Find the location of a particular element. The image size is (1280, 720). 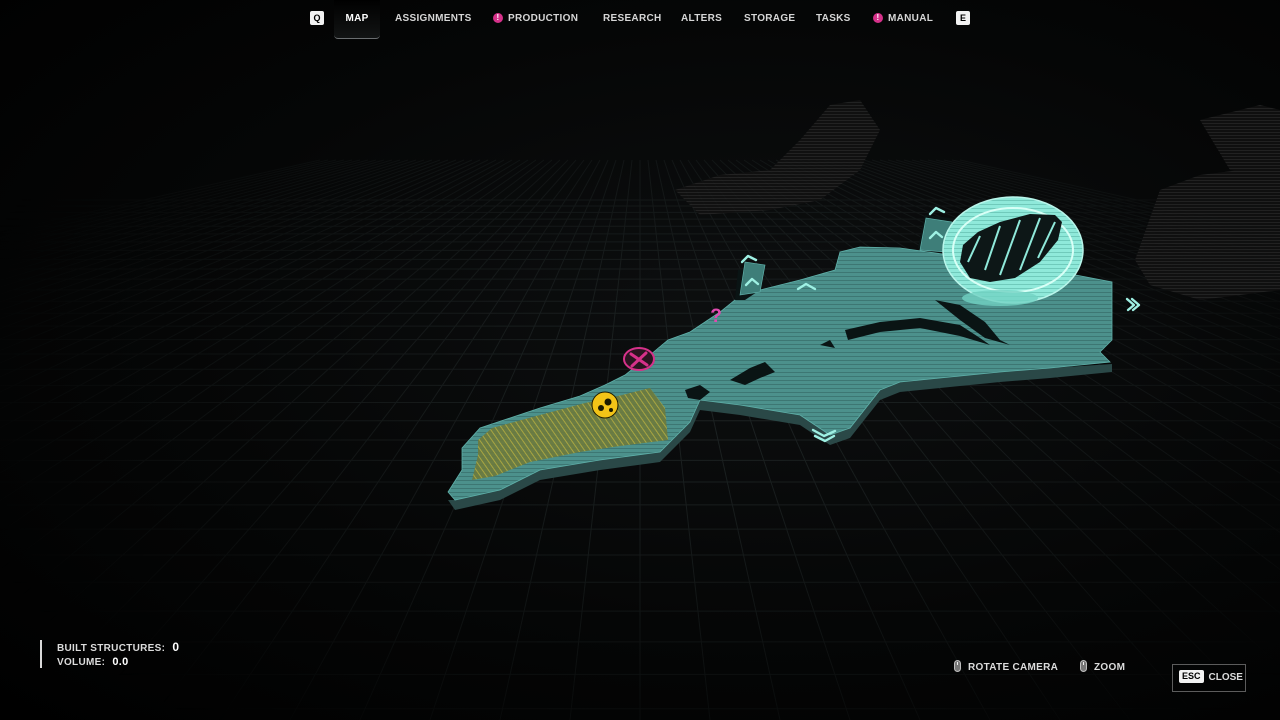

tab-research: RESEARCH is located at coordinates (632, 19).